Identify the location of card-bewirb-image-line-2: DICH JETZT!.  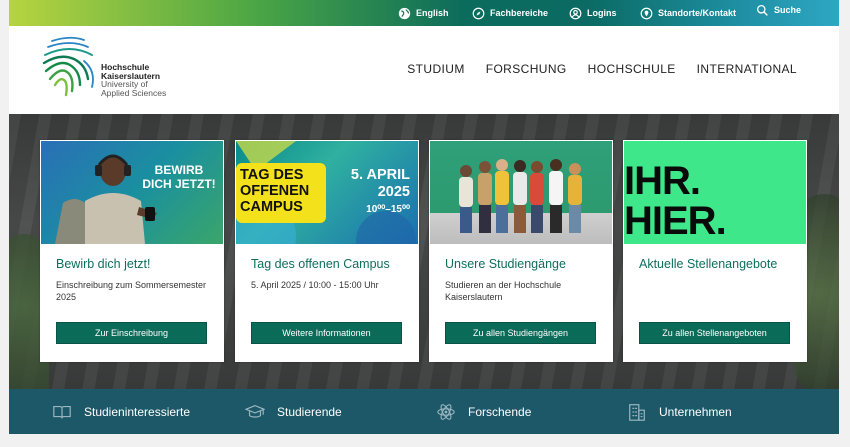
(179, 184).